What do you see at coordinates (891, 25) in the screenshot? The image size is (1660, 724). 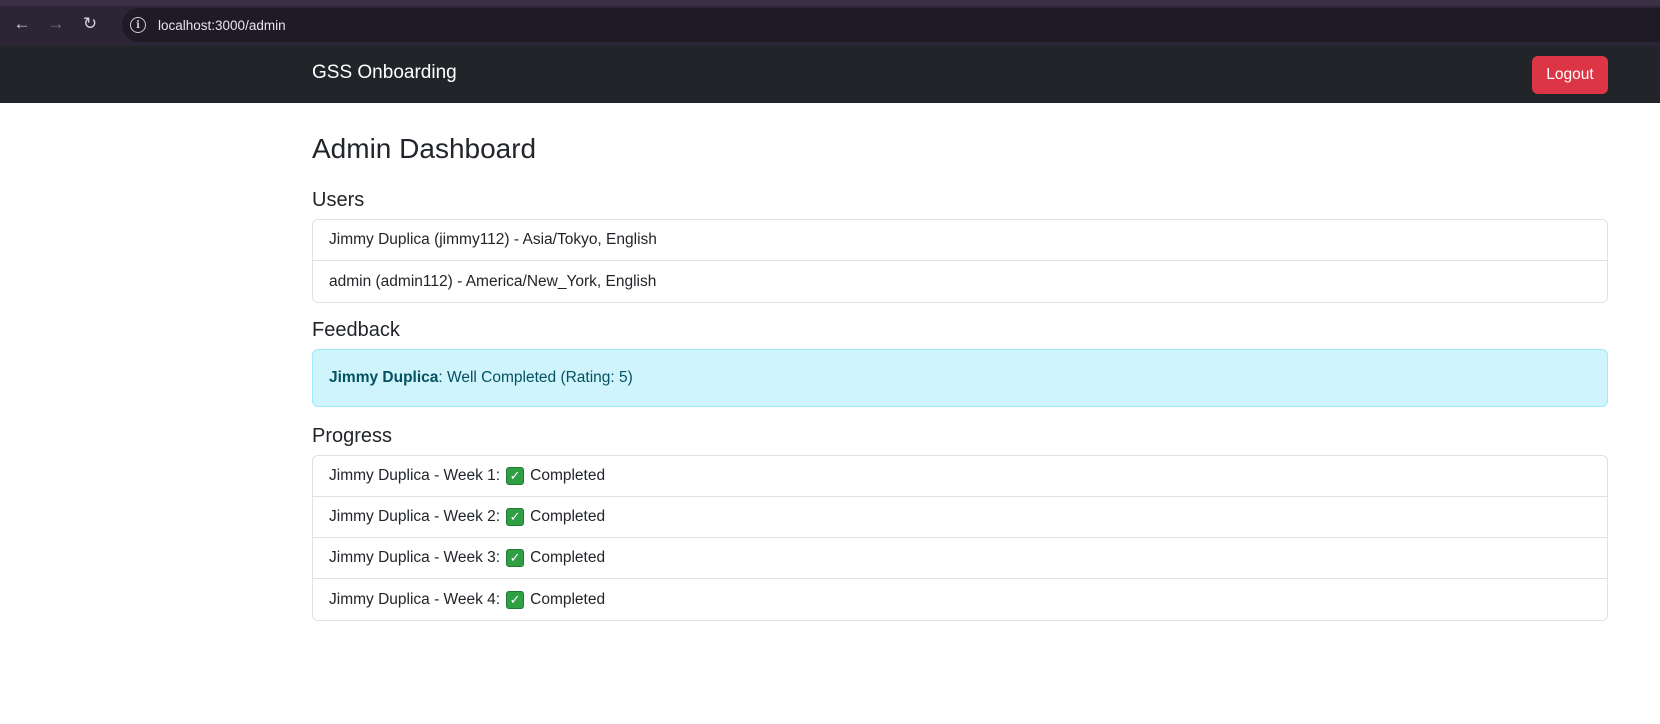 I see `address-bar: i localhost:3000/admin` at bounding box center [891, 25].